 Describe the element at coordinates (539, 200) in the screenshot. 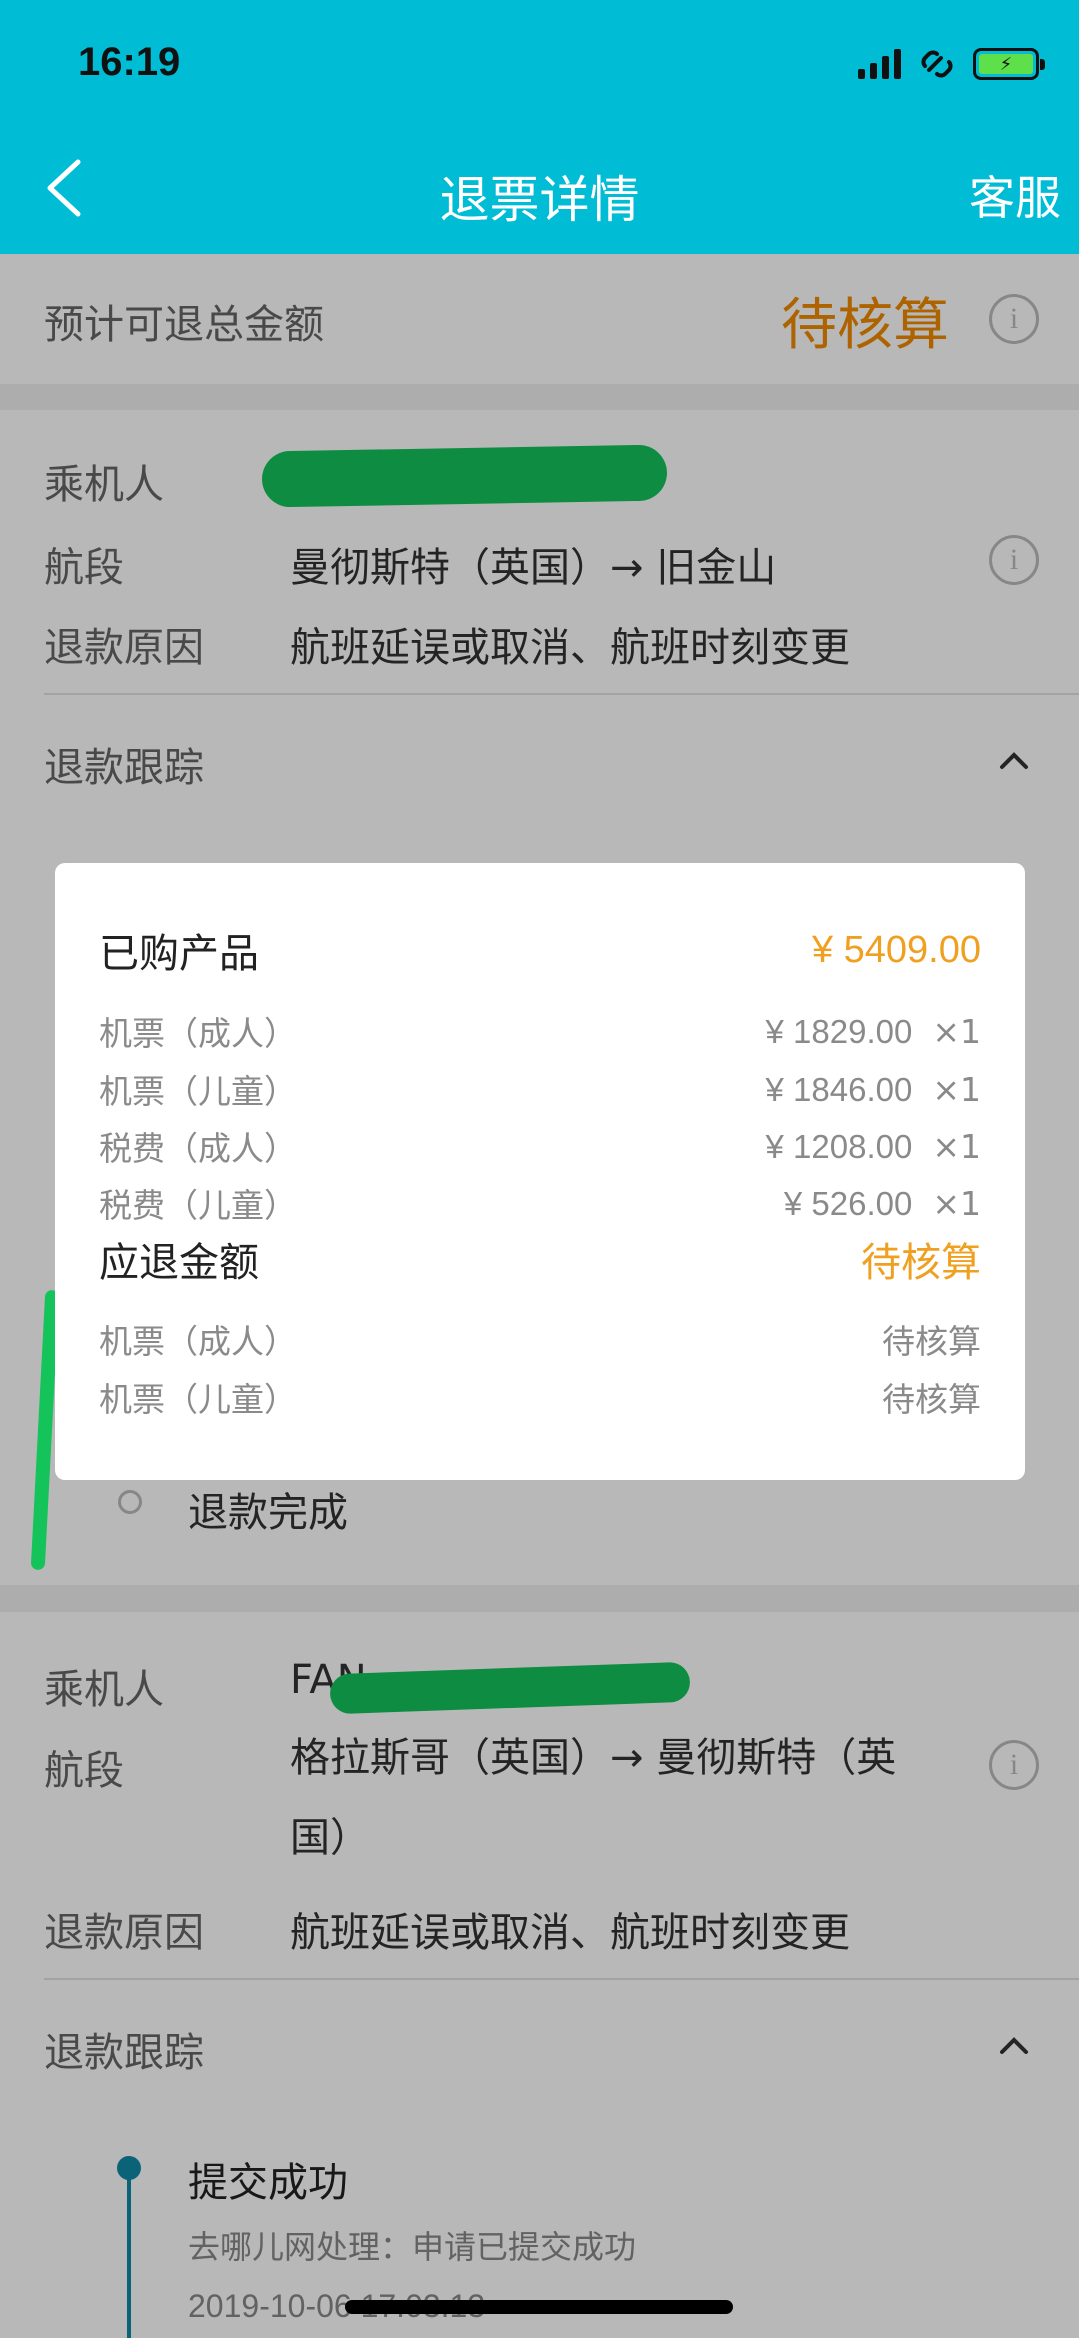

I see `page-title: 退票详情` at that location.